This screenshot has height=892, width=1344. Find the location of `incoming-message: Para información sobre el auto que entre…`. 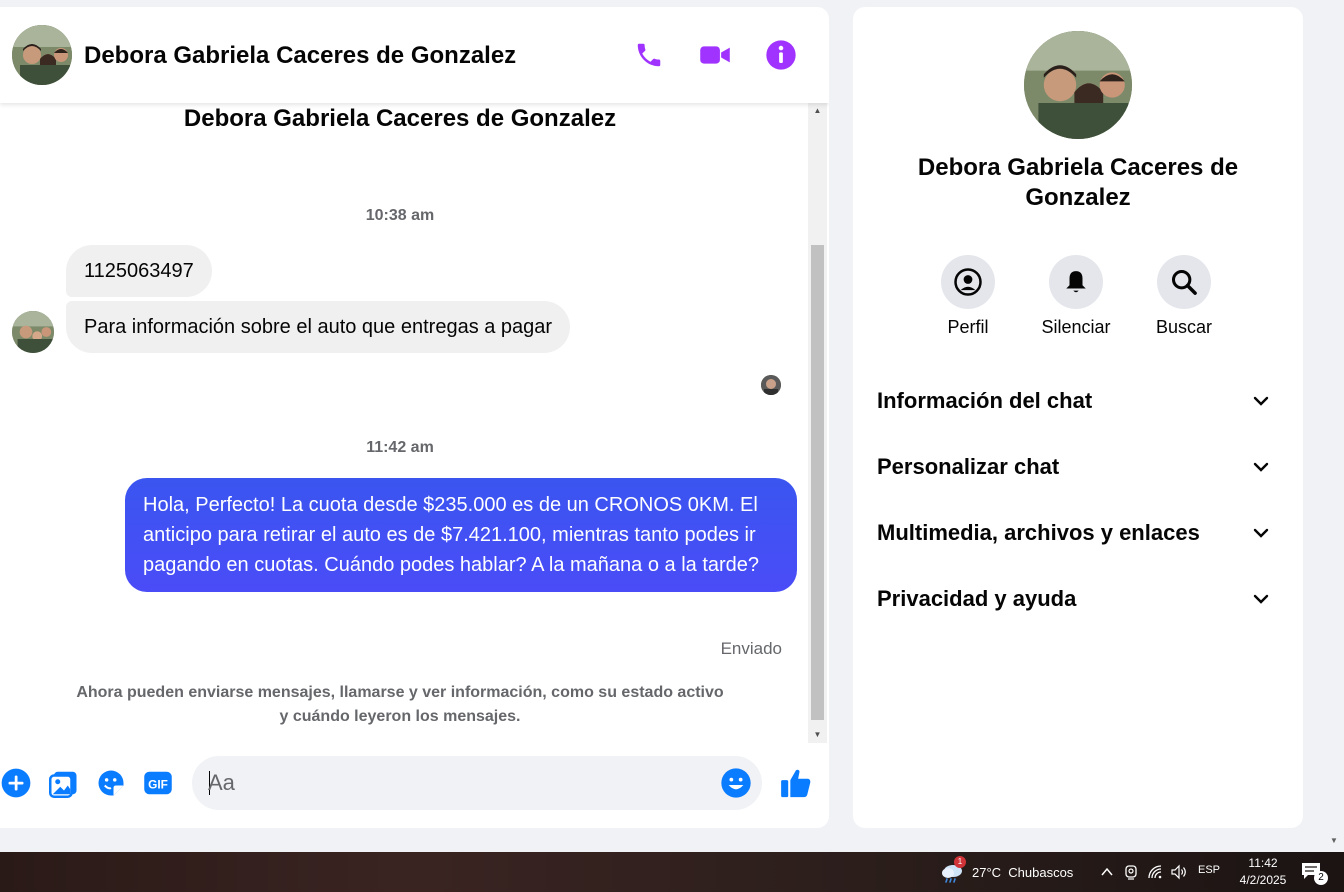

incoming-message: Para información sobre el auto que entre… is located at coordinates (318, 327).